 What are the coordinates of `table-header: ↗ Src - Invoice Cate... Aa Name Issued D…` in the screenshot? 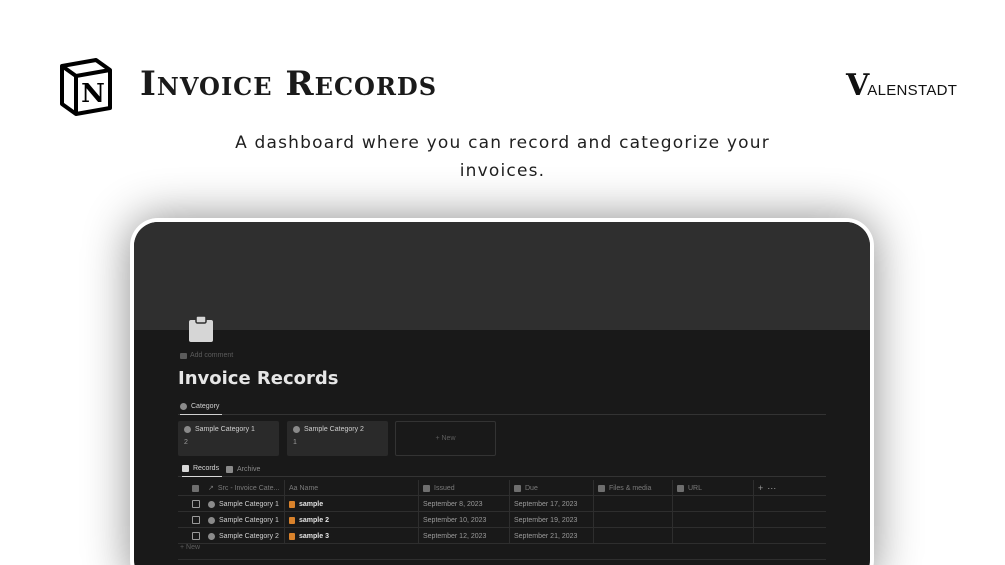 It's located at (502, 488).